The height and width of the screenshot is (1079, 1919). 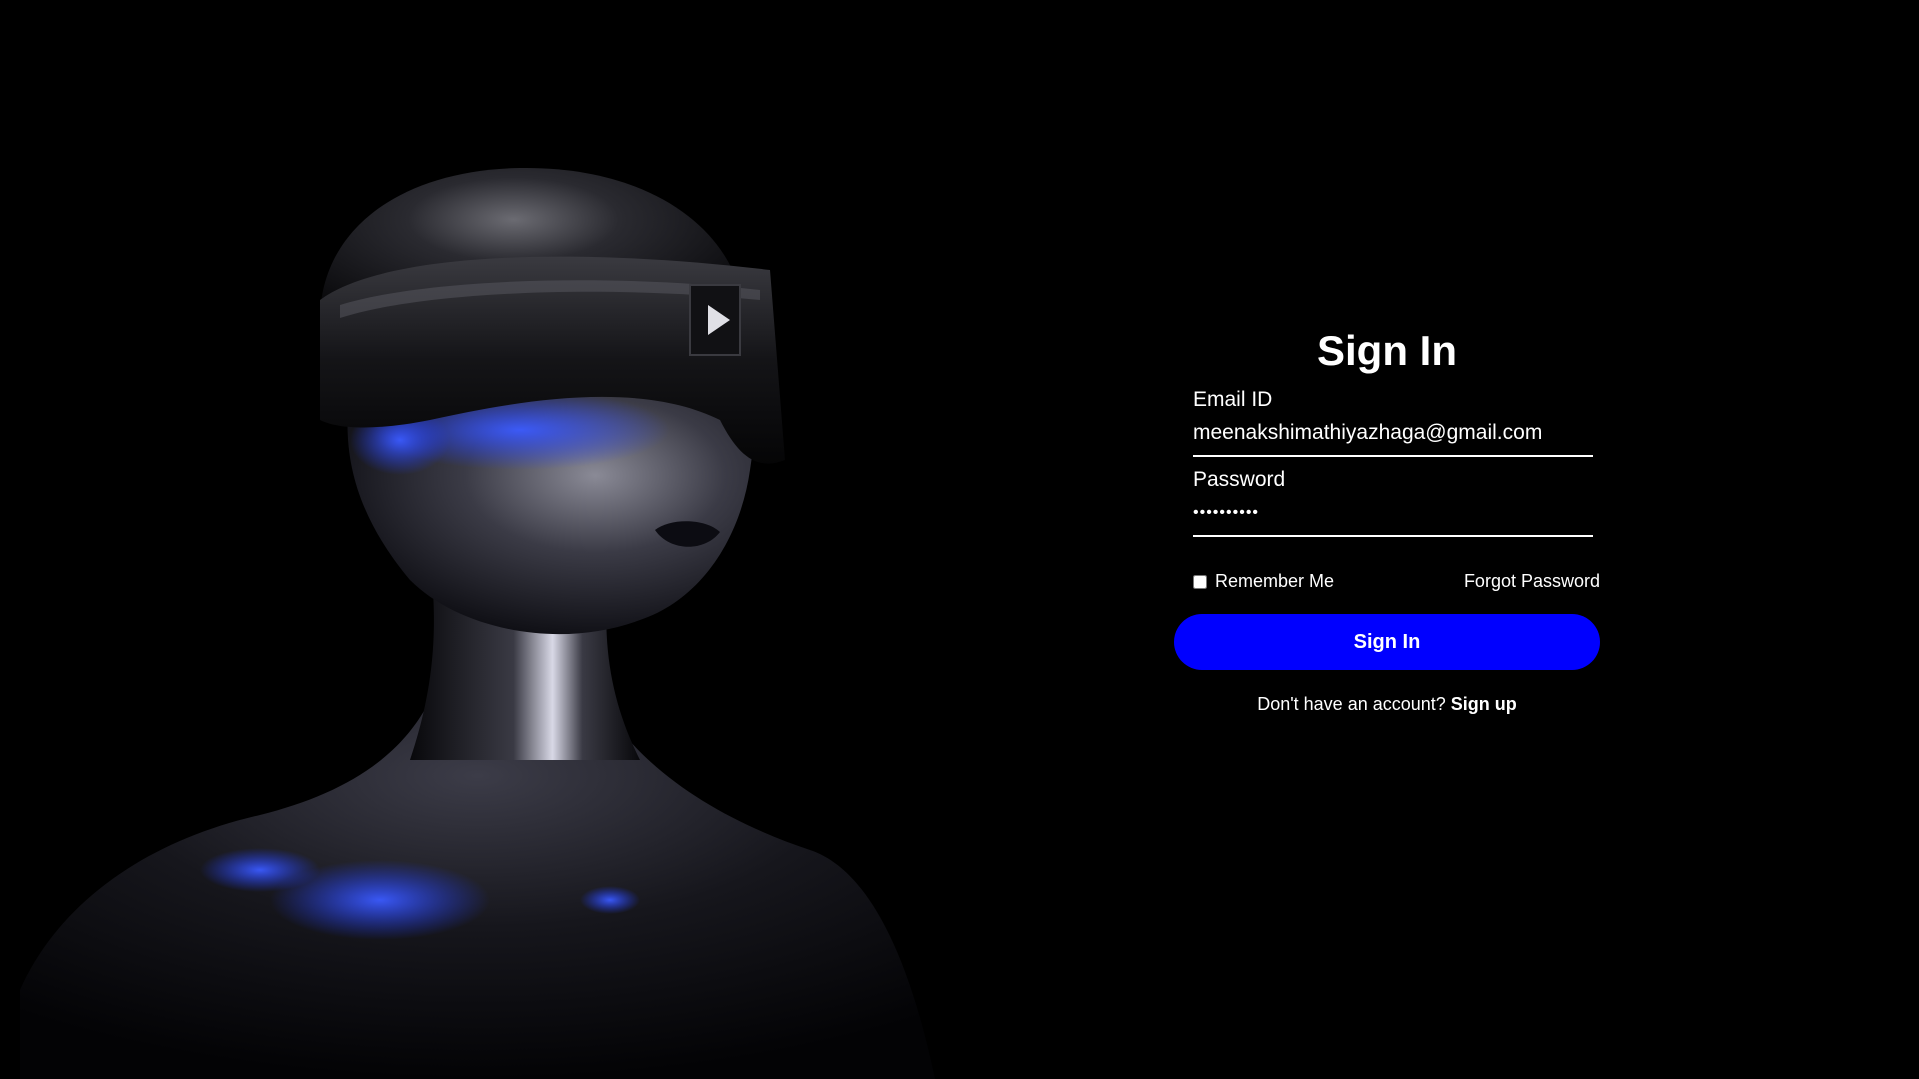 What do you see at coordinates (1387, 642) in the screenshot?
I see `sign-in-button: Sign In` at bounding box center [1387, 642].